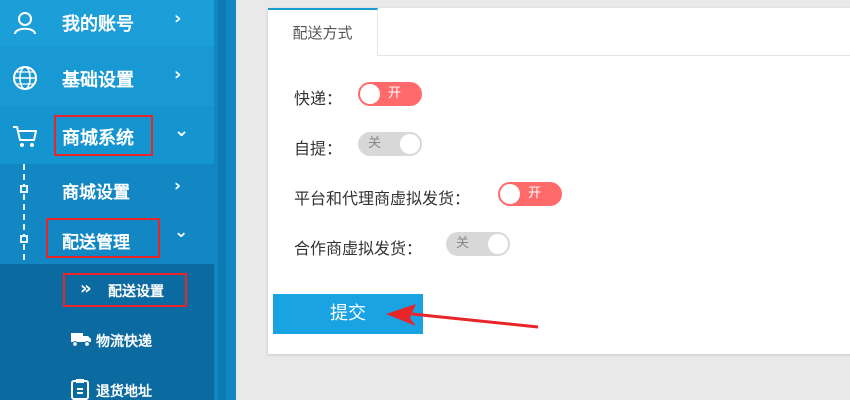 The width and height of the screenshot is (850, 400). What do you see at coordinates (81, 340) in the screenshot?
I see `truck-icon` at bounding box center [81, 340].